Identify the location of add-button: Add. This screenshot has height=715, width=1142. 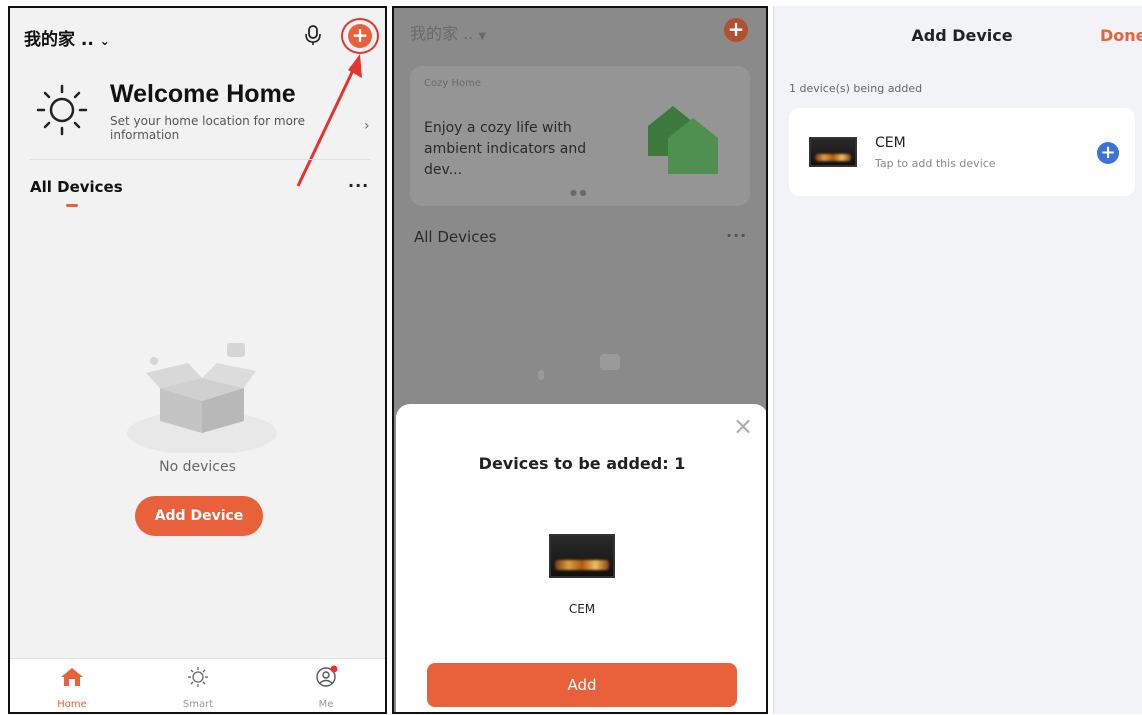
(582, 685).